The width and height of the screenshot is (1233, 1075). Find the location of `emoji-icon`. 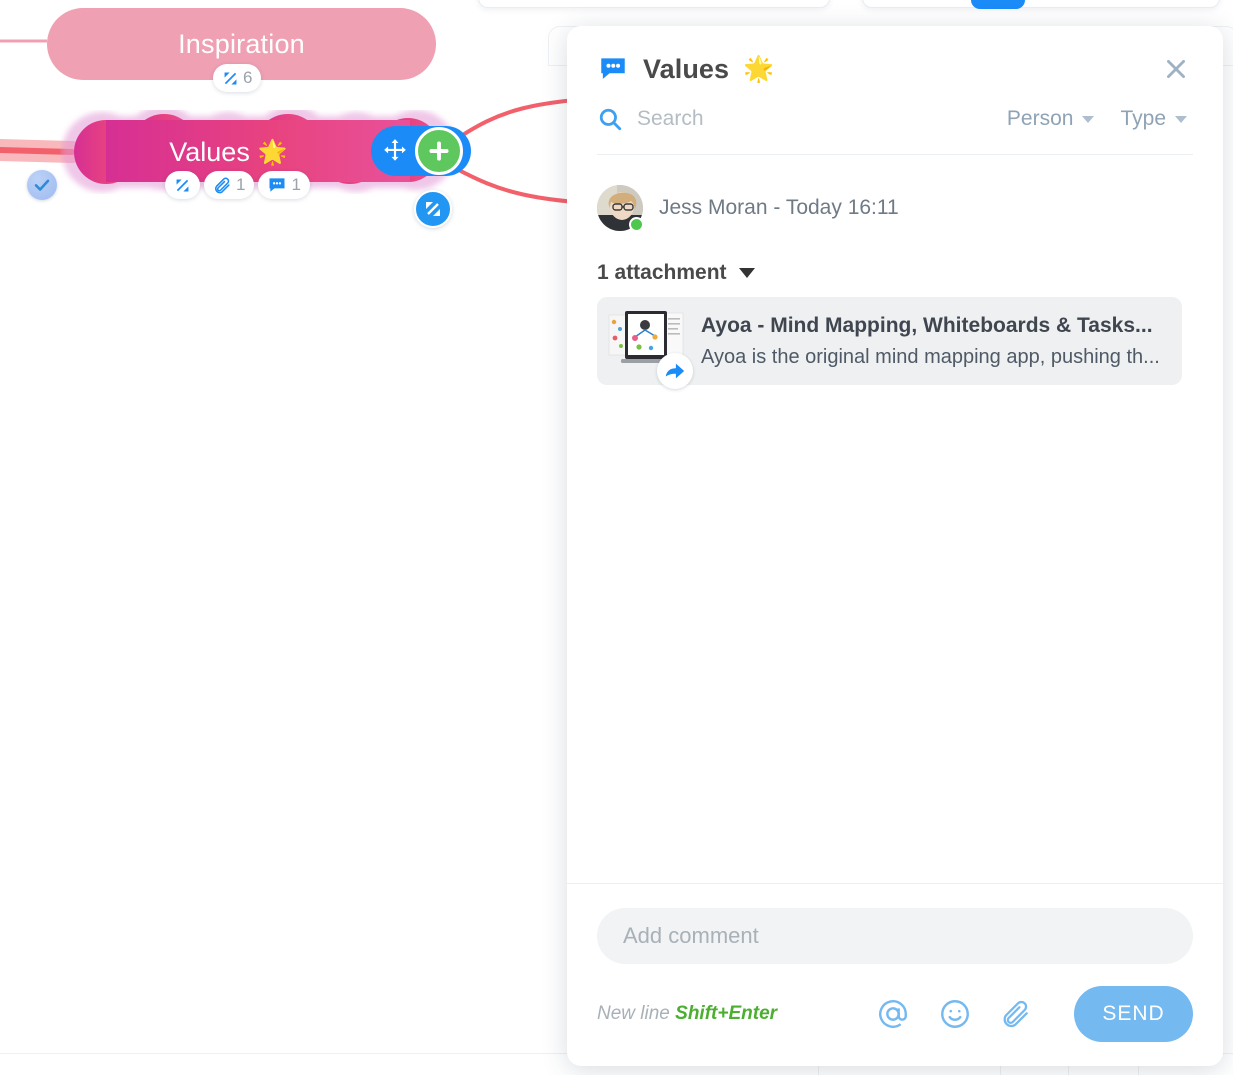

emoji-icon is located at coordinates (955, 1014).